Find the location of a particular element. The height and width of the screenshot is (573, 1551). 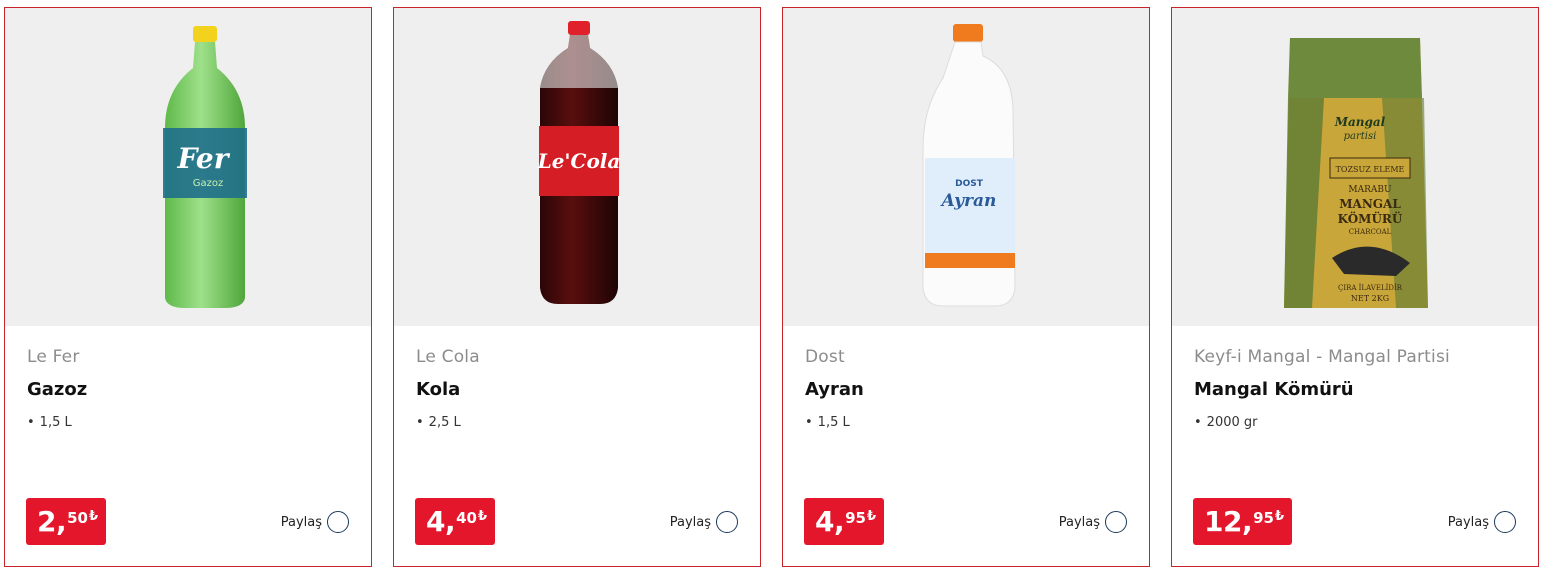

product-image: Le'Cola is located at coordinates (577, 167).